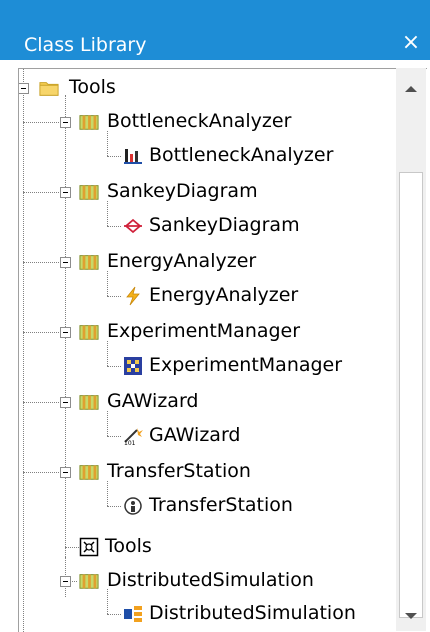  I want to click on ga-wizard-icon: 101, so click(133, 437).